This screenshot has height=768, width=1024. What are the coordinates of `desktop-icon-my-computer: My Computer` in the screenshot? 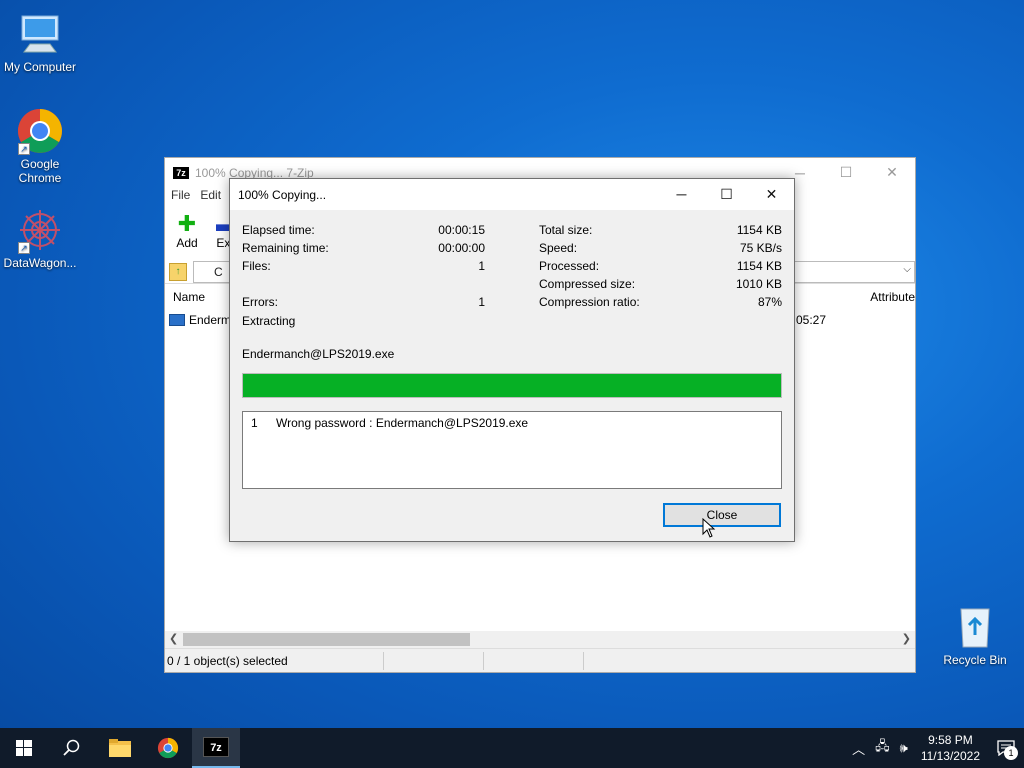 It's located at (40, 42).